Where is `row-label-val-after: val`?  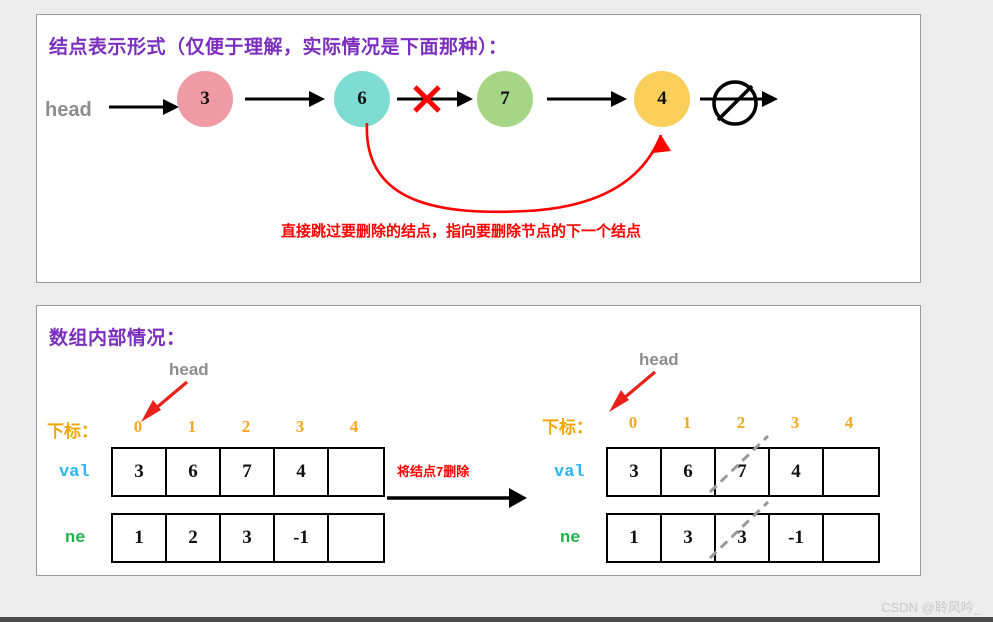
row-label-val-after: val is located at coordinates (569, 472).